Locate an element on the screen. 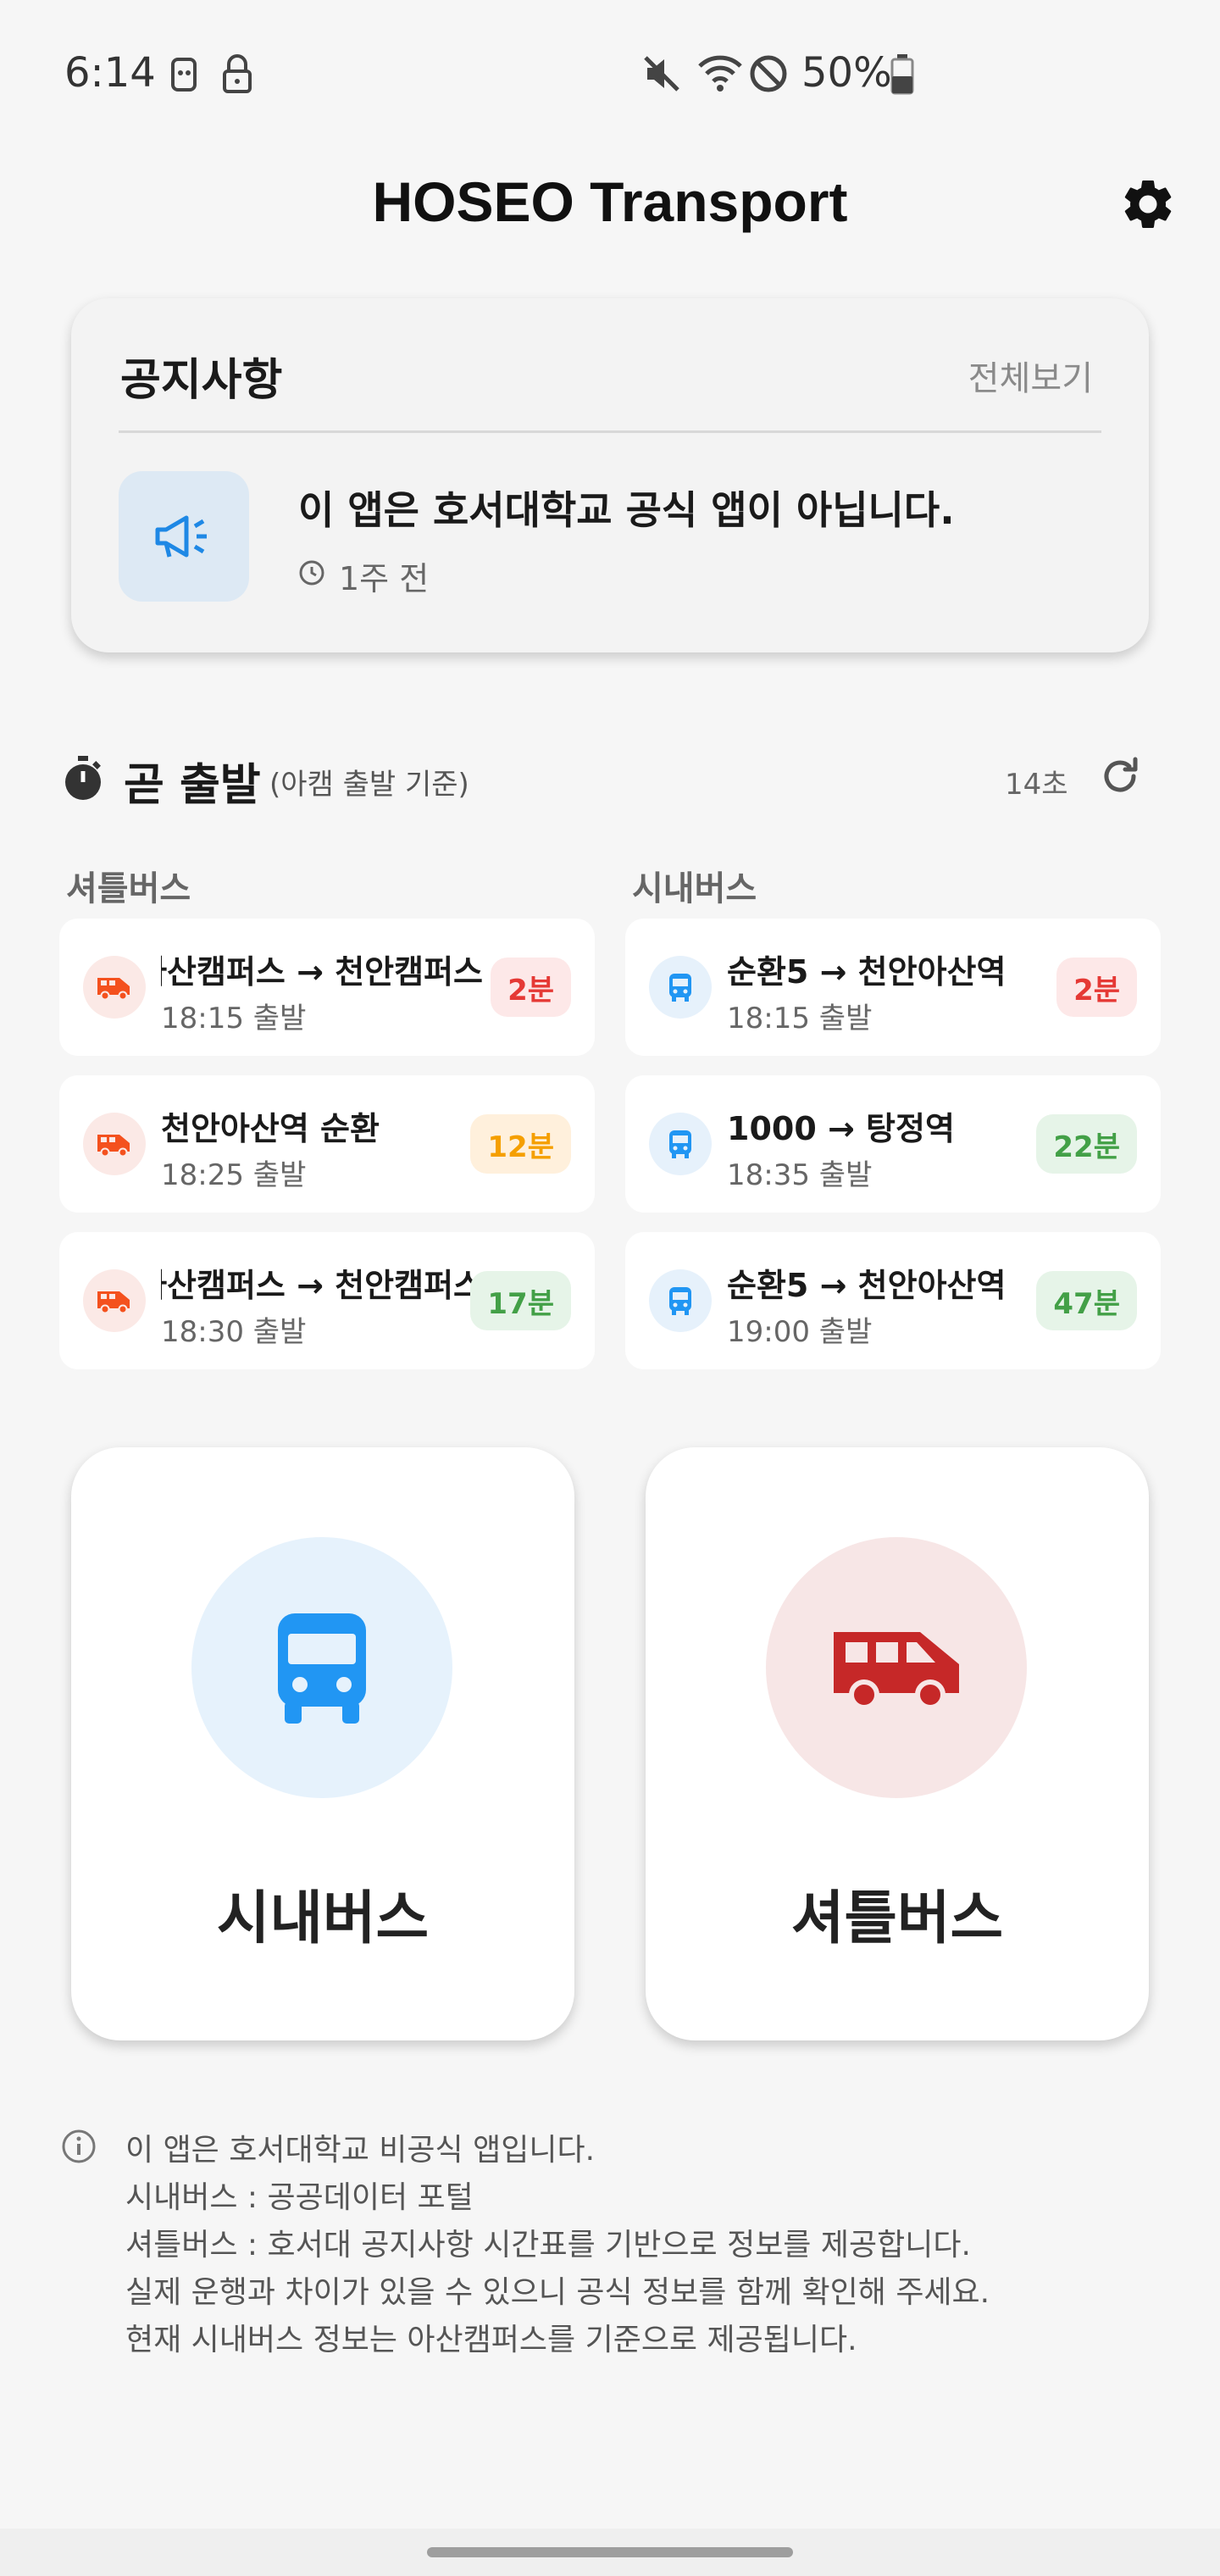  sim-icon is located at coordinates (184, 75).